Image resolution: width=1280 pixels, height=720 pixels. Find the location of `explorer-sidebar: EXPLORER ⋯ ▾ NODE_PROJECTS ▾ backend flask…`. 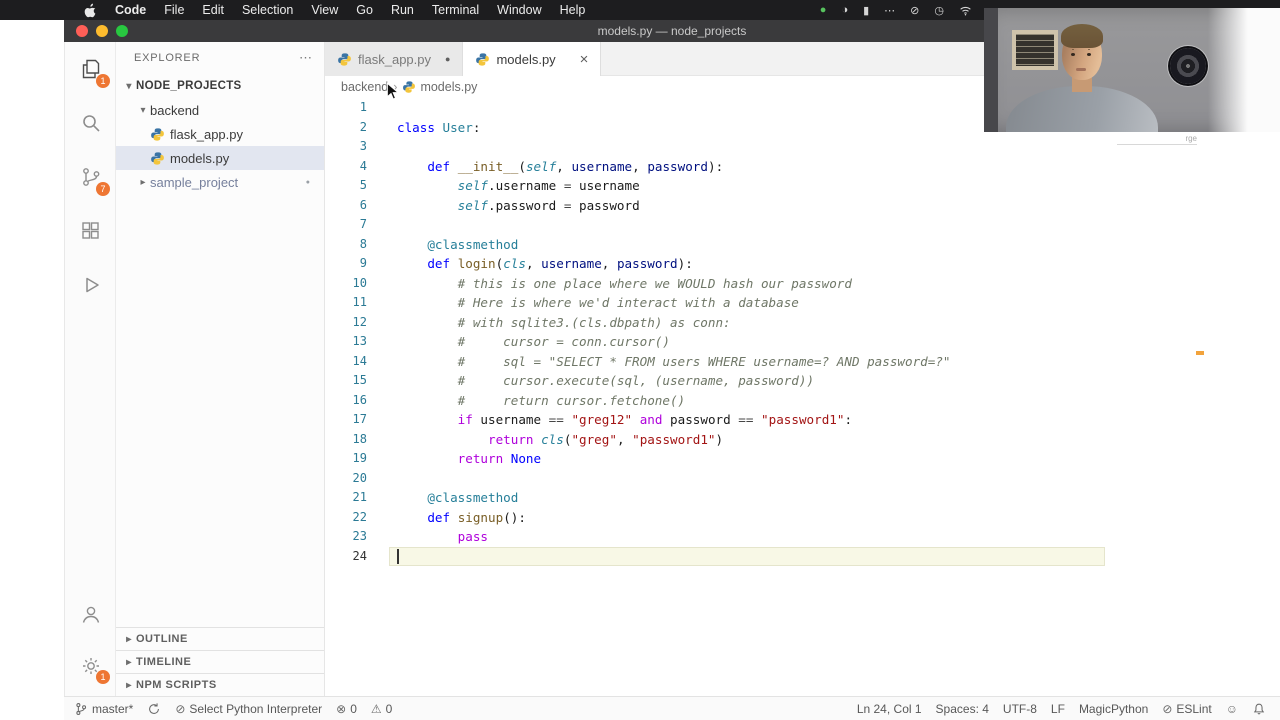

explorer-sidebar: EXPLORER ⋯ ▾ NODE_PROJECTS ▾ backend flask… is located at coordinates (220, 369).